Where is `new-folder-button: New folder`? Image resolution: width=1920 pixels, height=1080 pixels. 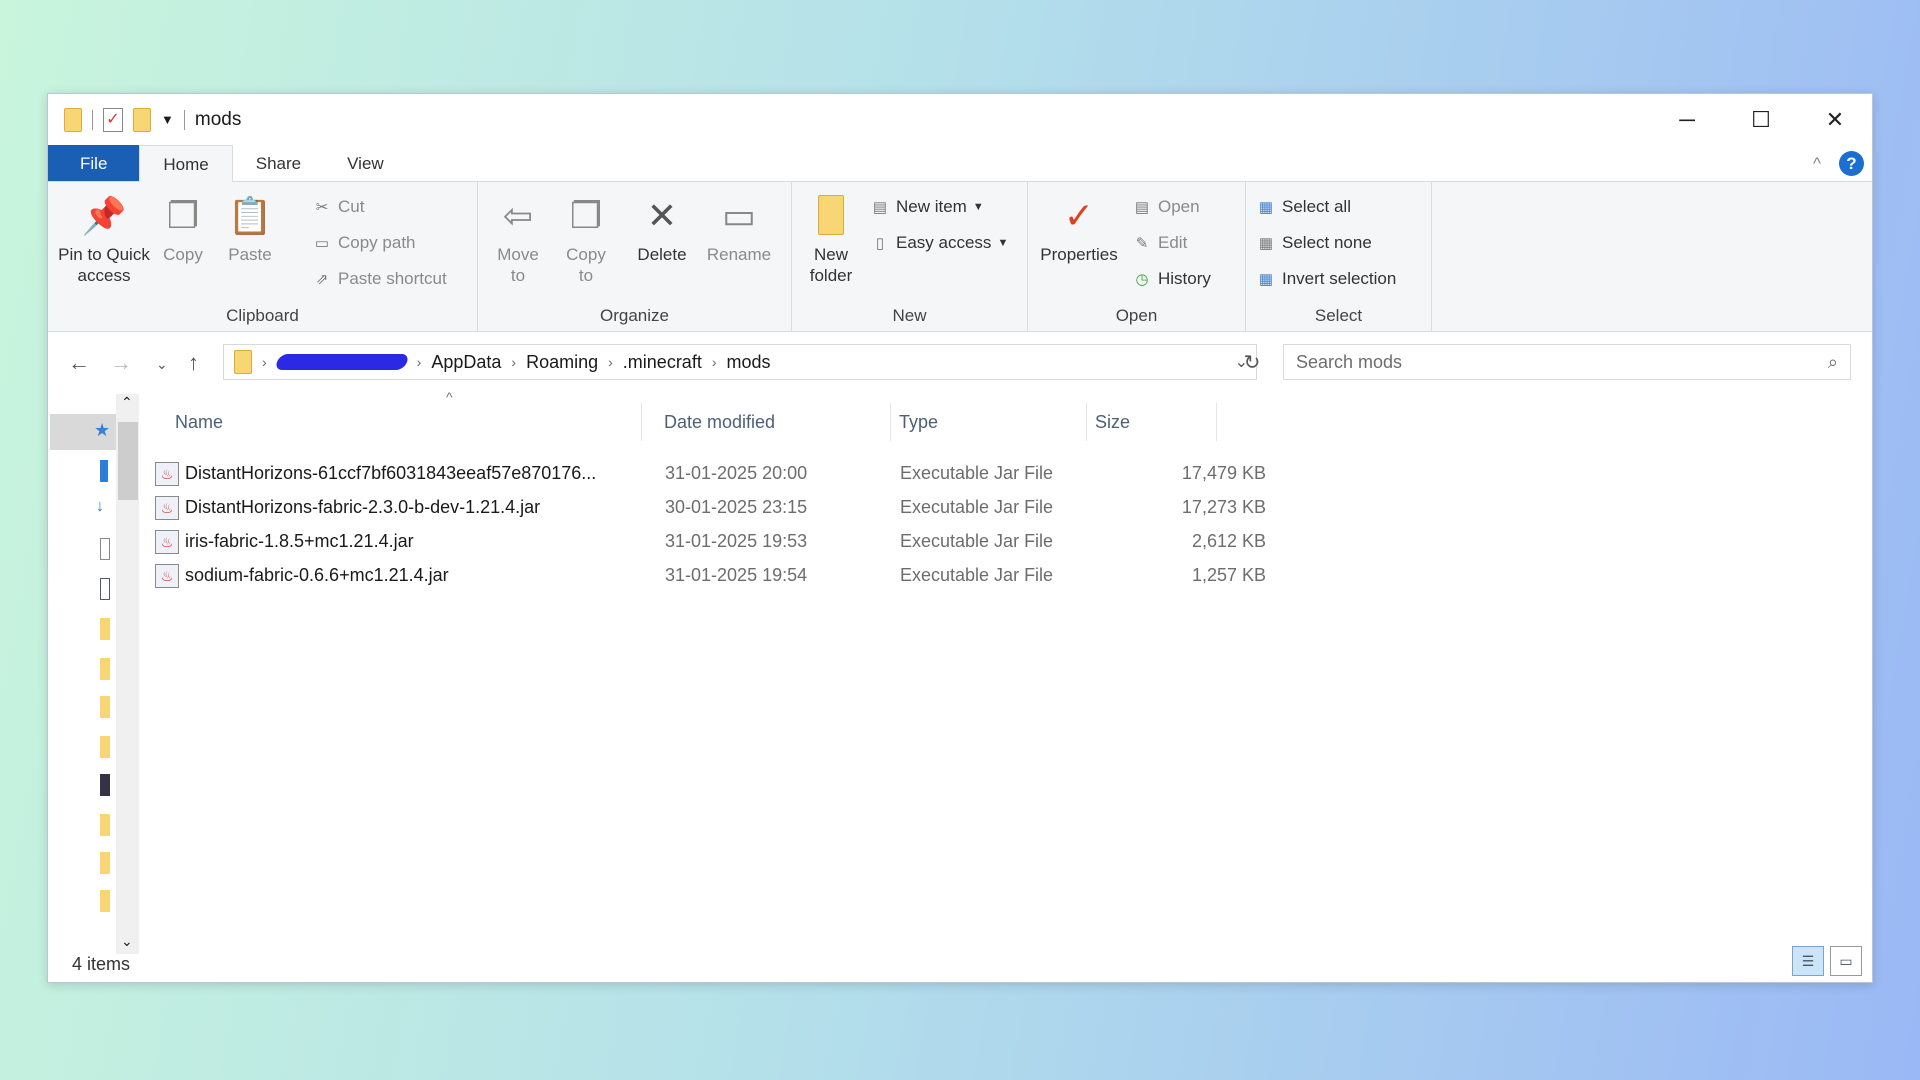 new-folder-button: New folder is located at coordinates (831, 239).